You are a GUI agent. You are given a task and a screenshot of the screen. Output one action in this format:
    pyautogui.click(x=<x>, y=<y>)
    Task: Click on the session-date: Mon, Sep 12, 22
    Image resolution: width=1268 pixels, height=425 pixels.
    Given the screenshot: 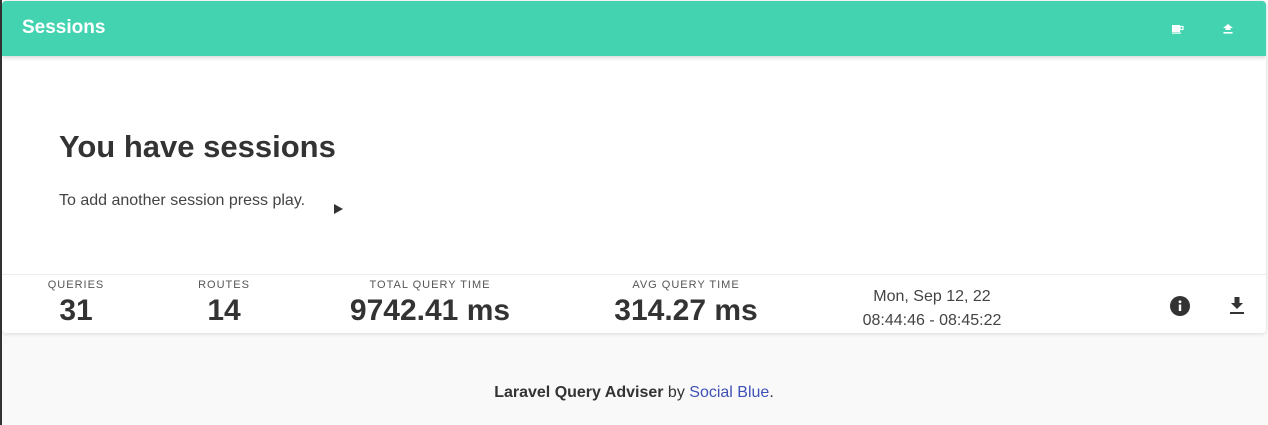 What is the action you would take?
    pyautogui.click(x=932, y=296)
    